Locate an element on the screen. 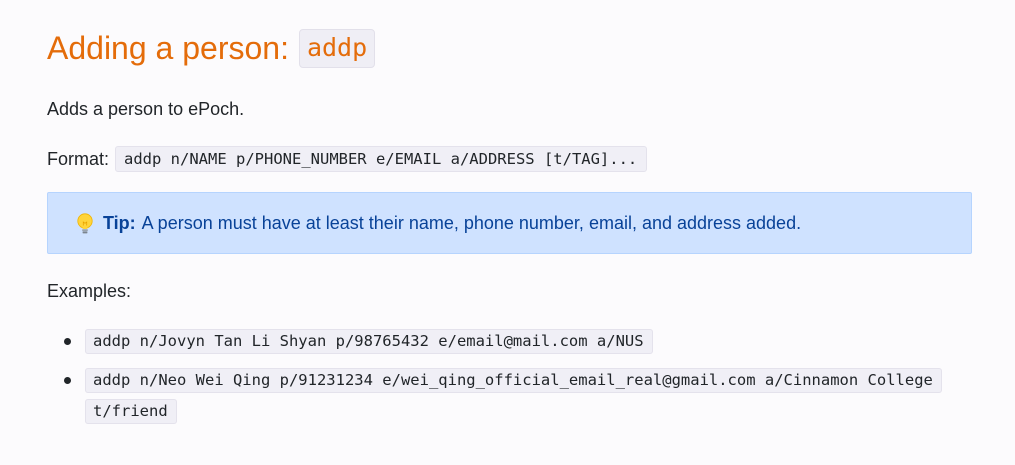  examples-label: Examples: is located at coordinates (89, 291).